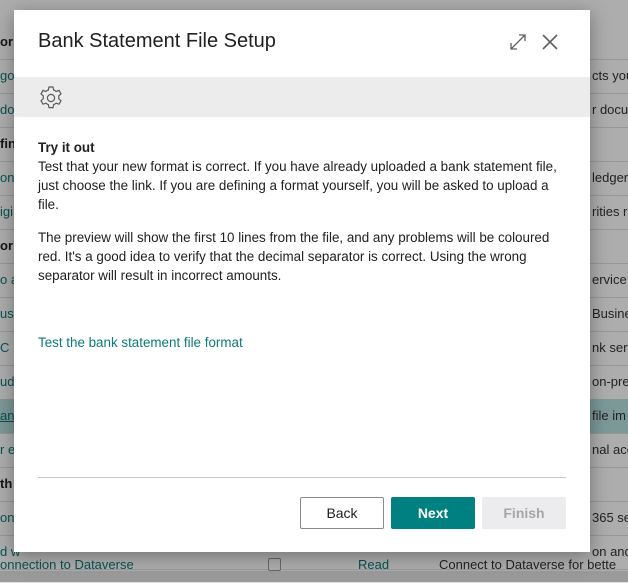 This screenshot has width=628, height=583. I want to click on finish-button: Finish, so click(524, 513).